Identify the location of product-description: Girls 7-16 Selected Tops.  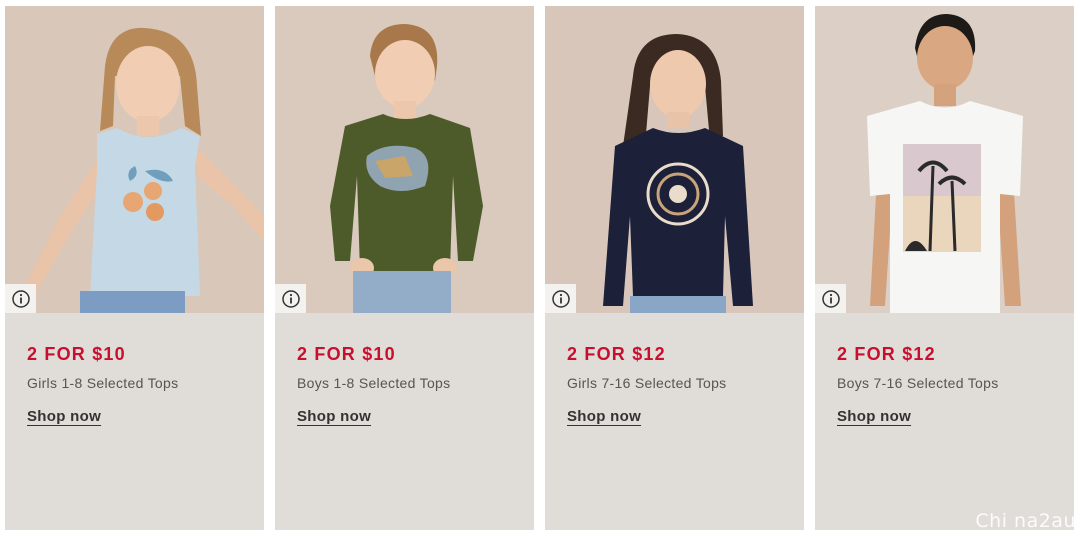
(647, 383).